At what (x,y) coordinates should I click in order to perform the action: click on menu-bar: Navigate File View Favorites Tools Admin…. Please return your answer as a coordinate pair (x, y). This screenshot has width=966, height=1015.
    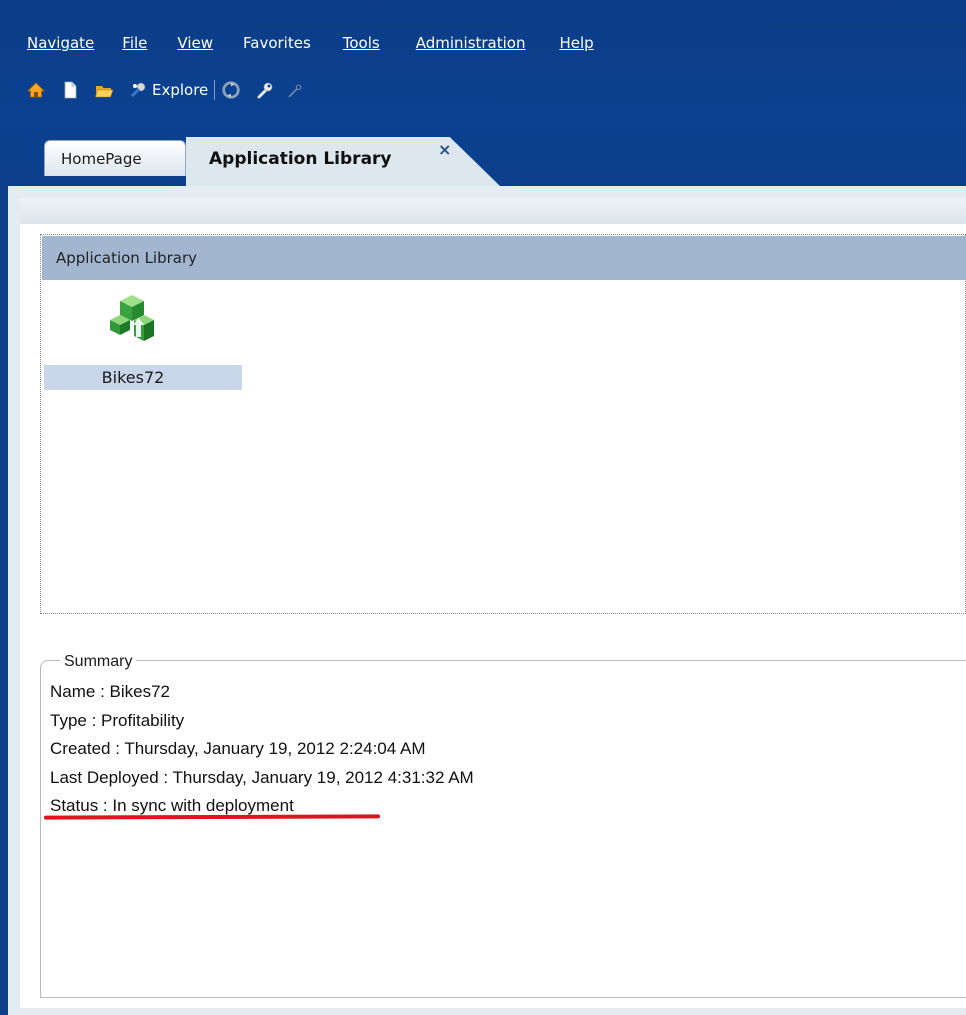
    Looking at the image, I should click on (324, 43).